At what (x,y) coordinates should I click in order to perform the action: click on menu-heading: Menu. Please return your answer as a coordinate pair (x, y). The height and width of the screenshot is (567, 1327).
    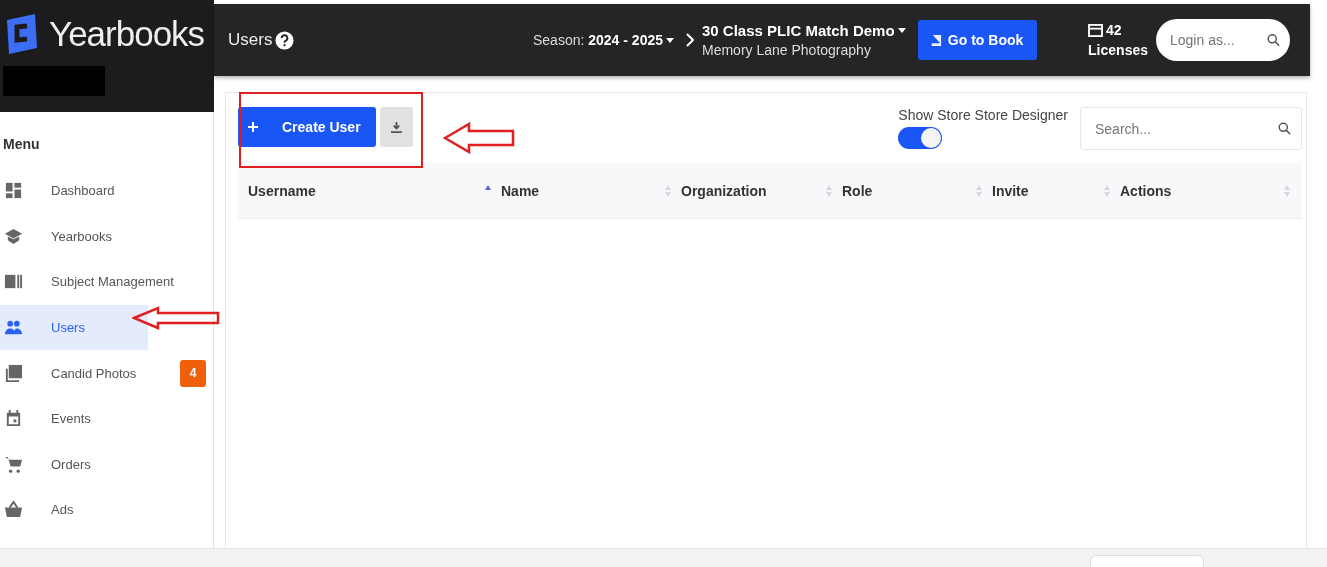
    Looking at the image, I should click on (21, 144).